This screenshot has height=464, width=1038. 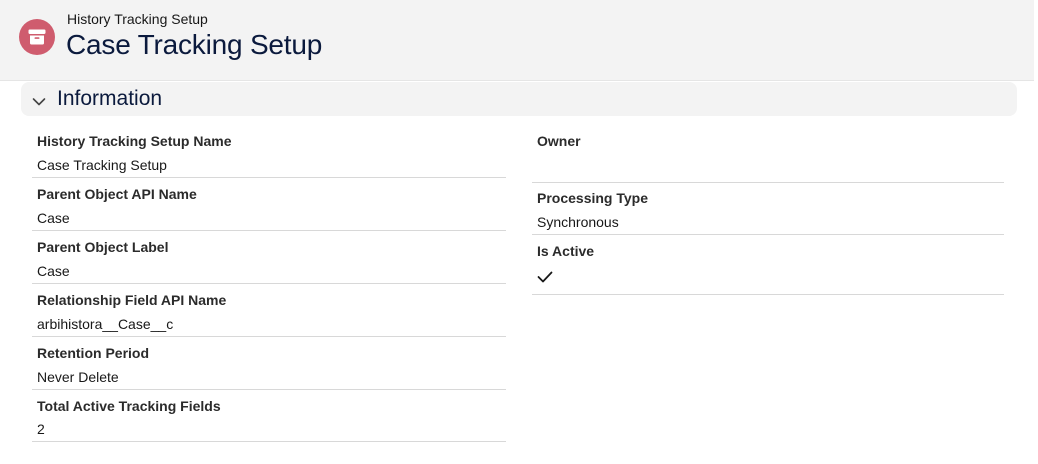 What do you see at coordinates (578, 222) in the screenshot?
I see `field-value: Synchronous` at bounding box center [578, 222].